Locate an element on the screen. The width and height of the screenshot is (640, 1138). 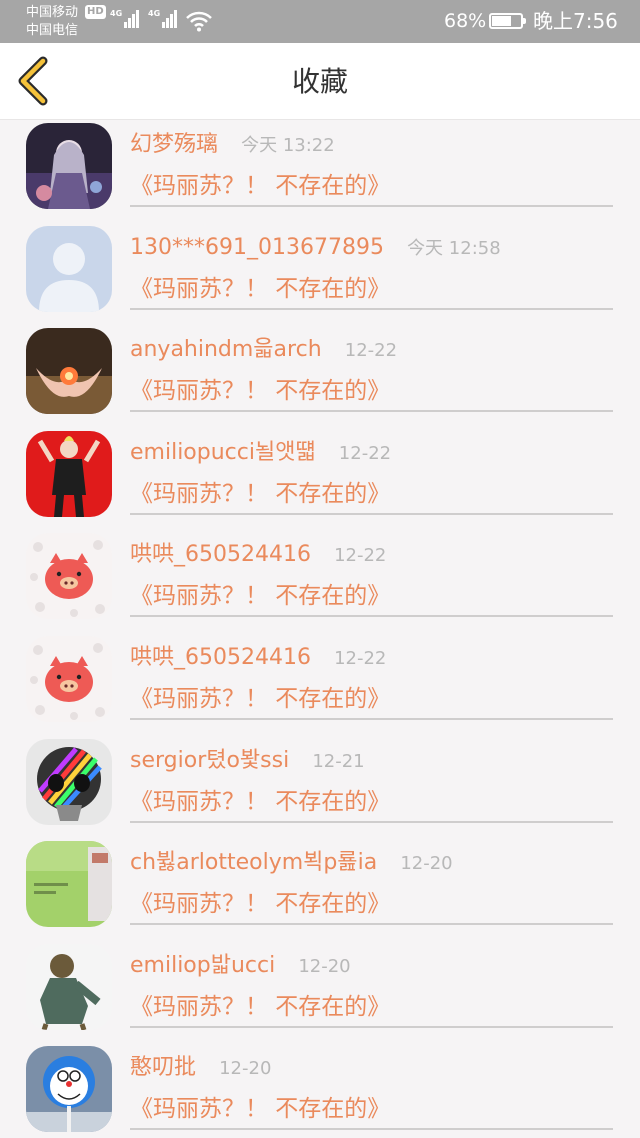
avatar-green-screenshot is located at coordinates (69, 884).